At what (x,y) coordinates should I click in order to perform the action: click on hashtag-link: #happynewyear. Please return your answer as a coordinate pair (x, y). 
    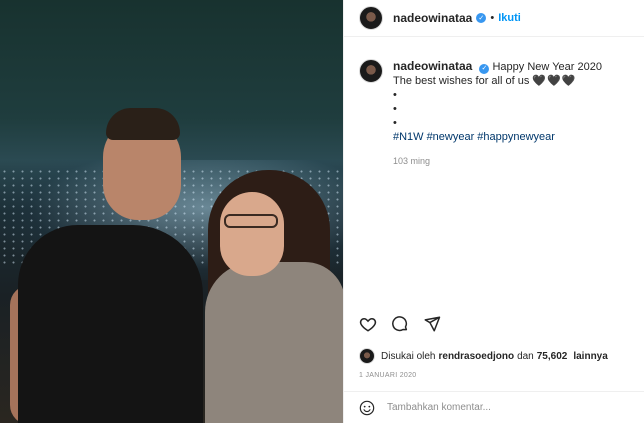
    Looking at the image, I should click on (516, 137).